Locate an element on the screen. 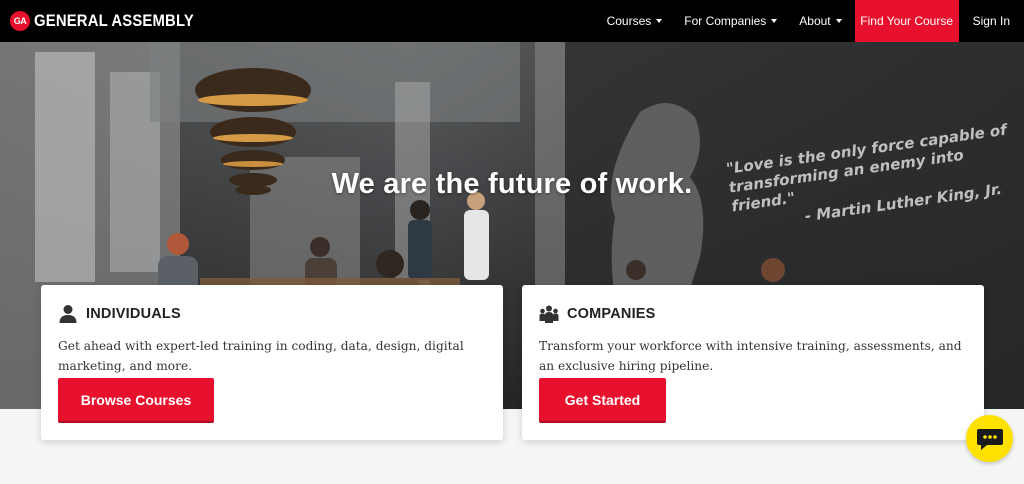 The width and height of the screenshot is (1024, 484). nav-for-companies: For Companies is located at coordinates (730, 21).